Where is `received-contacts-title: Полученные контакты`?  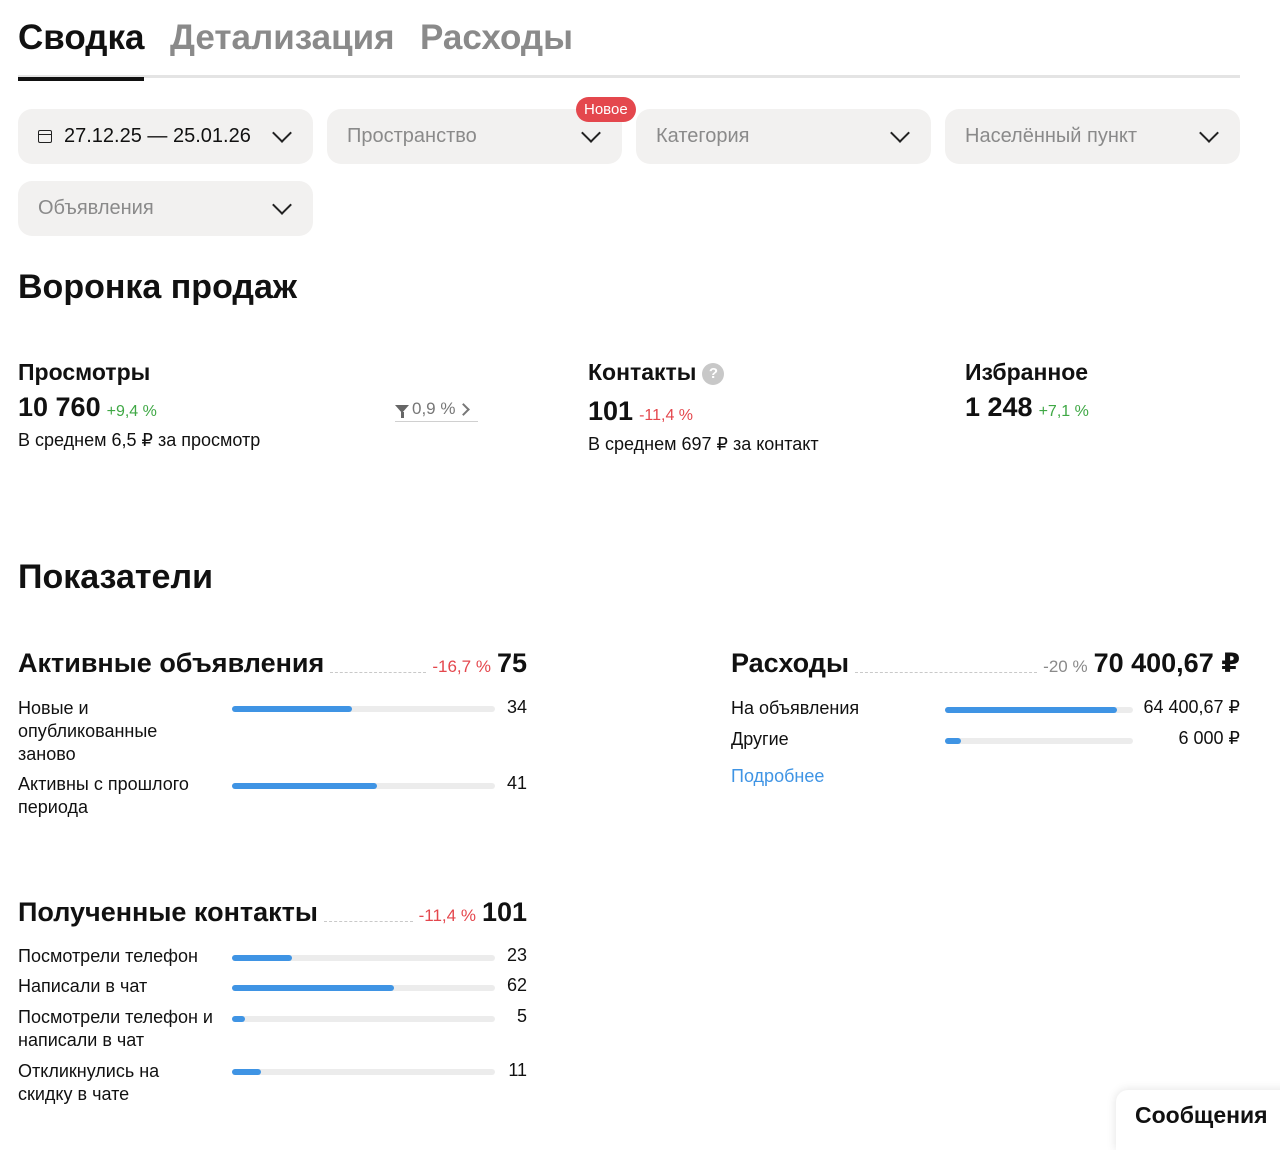 received-contacts-title: Полученные контакты is located at coordinates (168, 912).